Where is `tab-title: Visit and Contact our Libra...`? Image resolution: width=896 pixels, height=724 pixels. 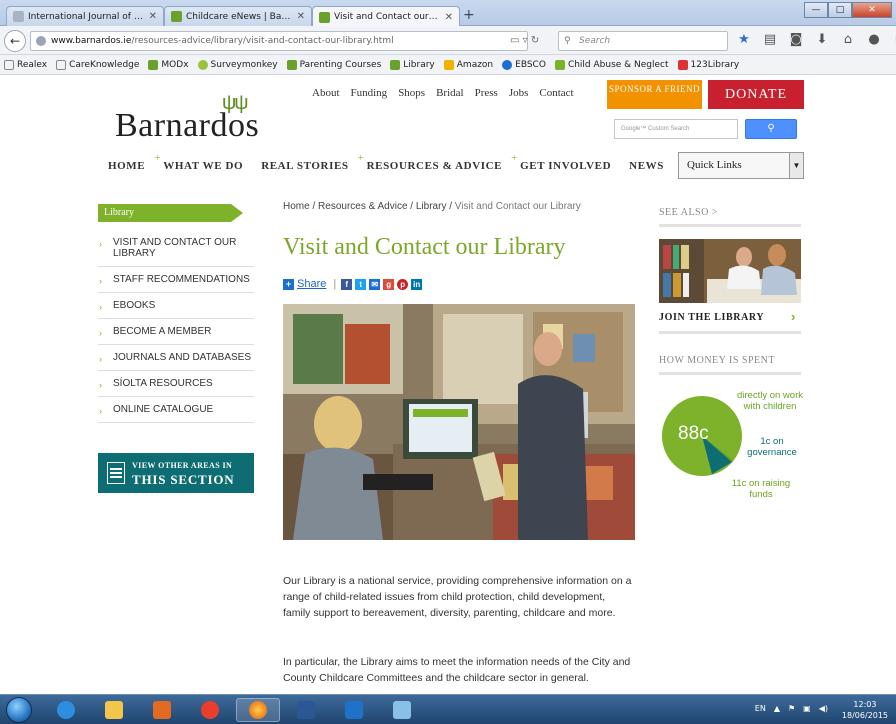
tab-title: Visit and Contact our Libra... is located at coordinates (387, 17).